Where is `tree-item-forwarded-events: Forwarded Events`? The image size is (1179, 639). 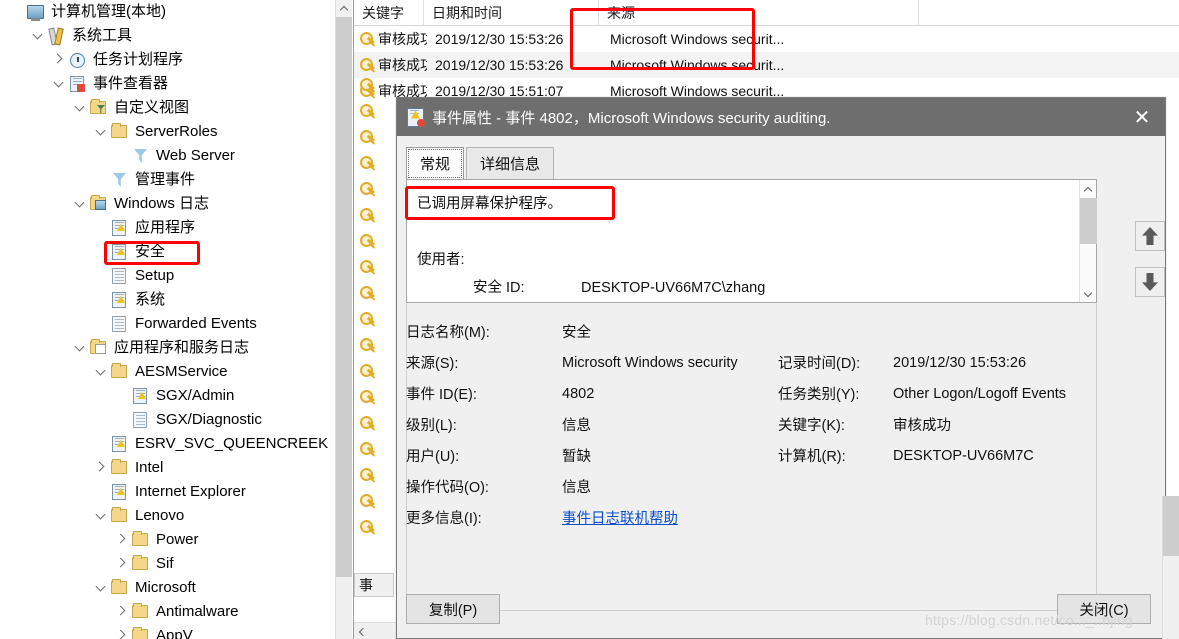 tree-item-forwarded-events: Forwarded Events is located at coordinates (176, 324).